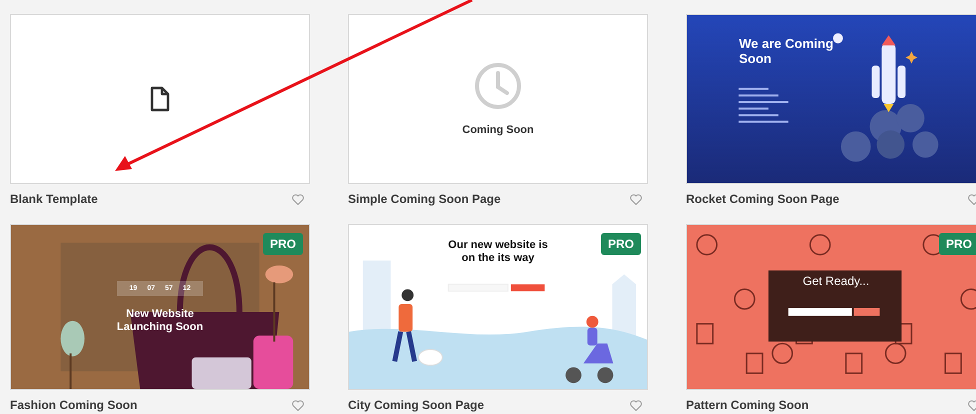  What do you see at coordinates (498, 130) in the screenshot?
I see `preview-heading: Coming Soon` at bounding box center [498, 130].